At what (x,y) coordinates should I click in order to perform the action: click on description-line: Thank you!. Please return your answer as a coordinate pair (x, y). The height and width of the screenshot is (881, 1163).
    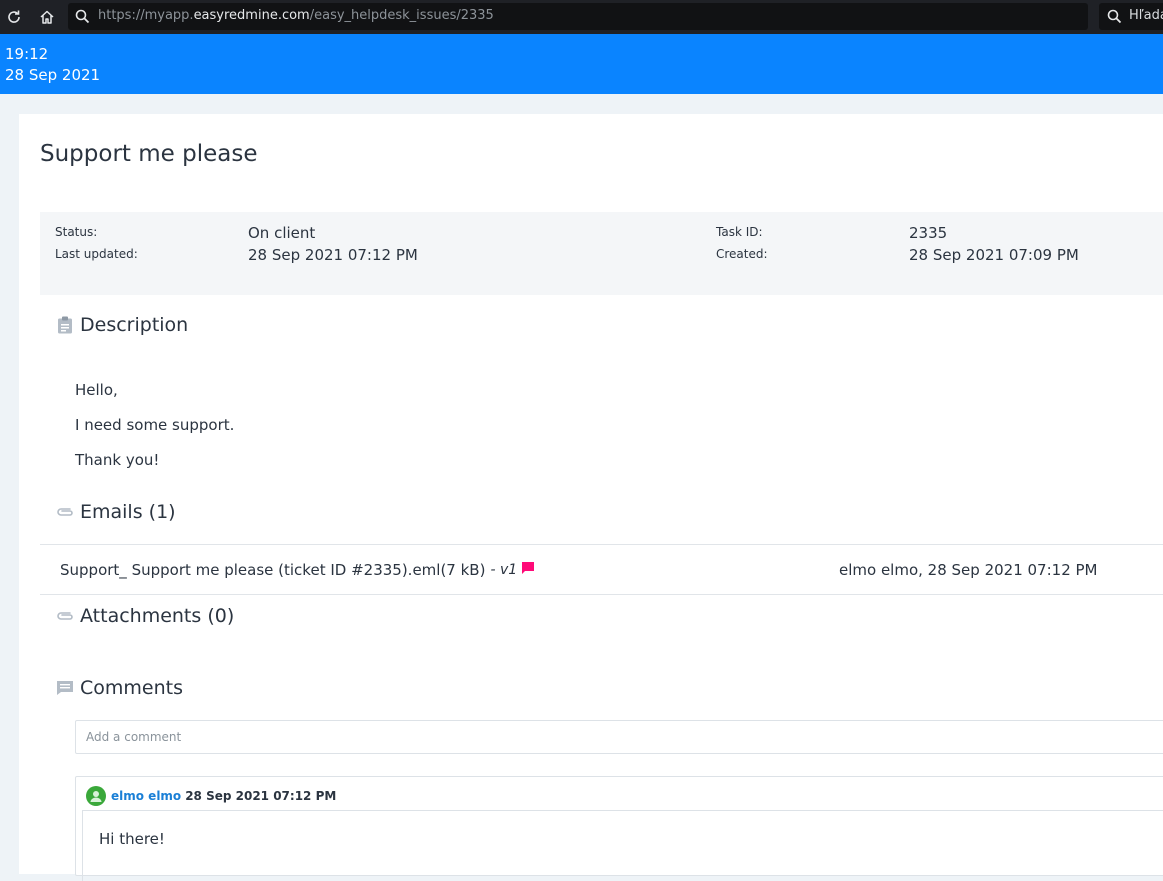
    Looking at the image, I should click on (117, 460).